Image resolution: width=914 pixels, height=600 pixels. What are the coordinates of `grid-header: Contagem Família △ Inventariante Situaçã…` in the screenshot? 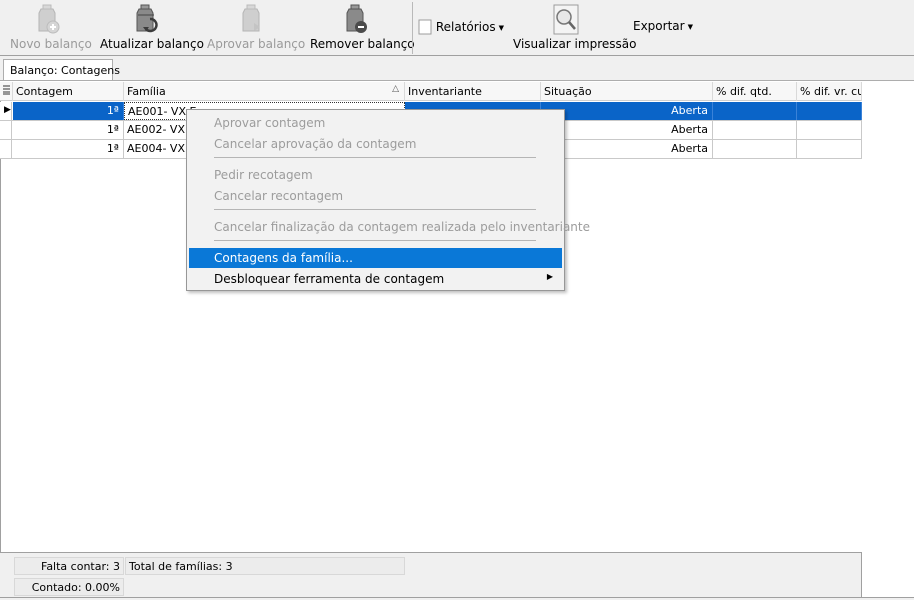 It's located at (431, 91).